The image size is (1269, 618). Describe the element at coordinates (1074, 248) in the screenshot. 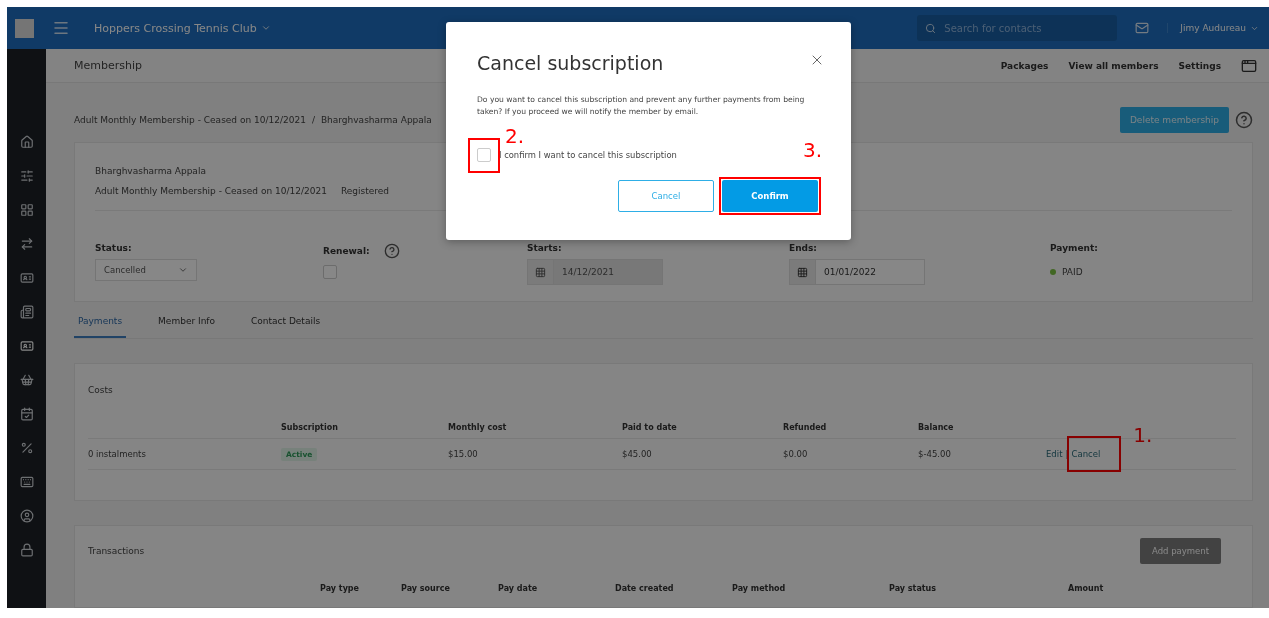

I see `field-label: Payment:` at that location.